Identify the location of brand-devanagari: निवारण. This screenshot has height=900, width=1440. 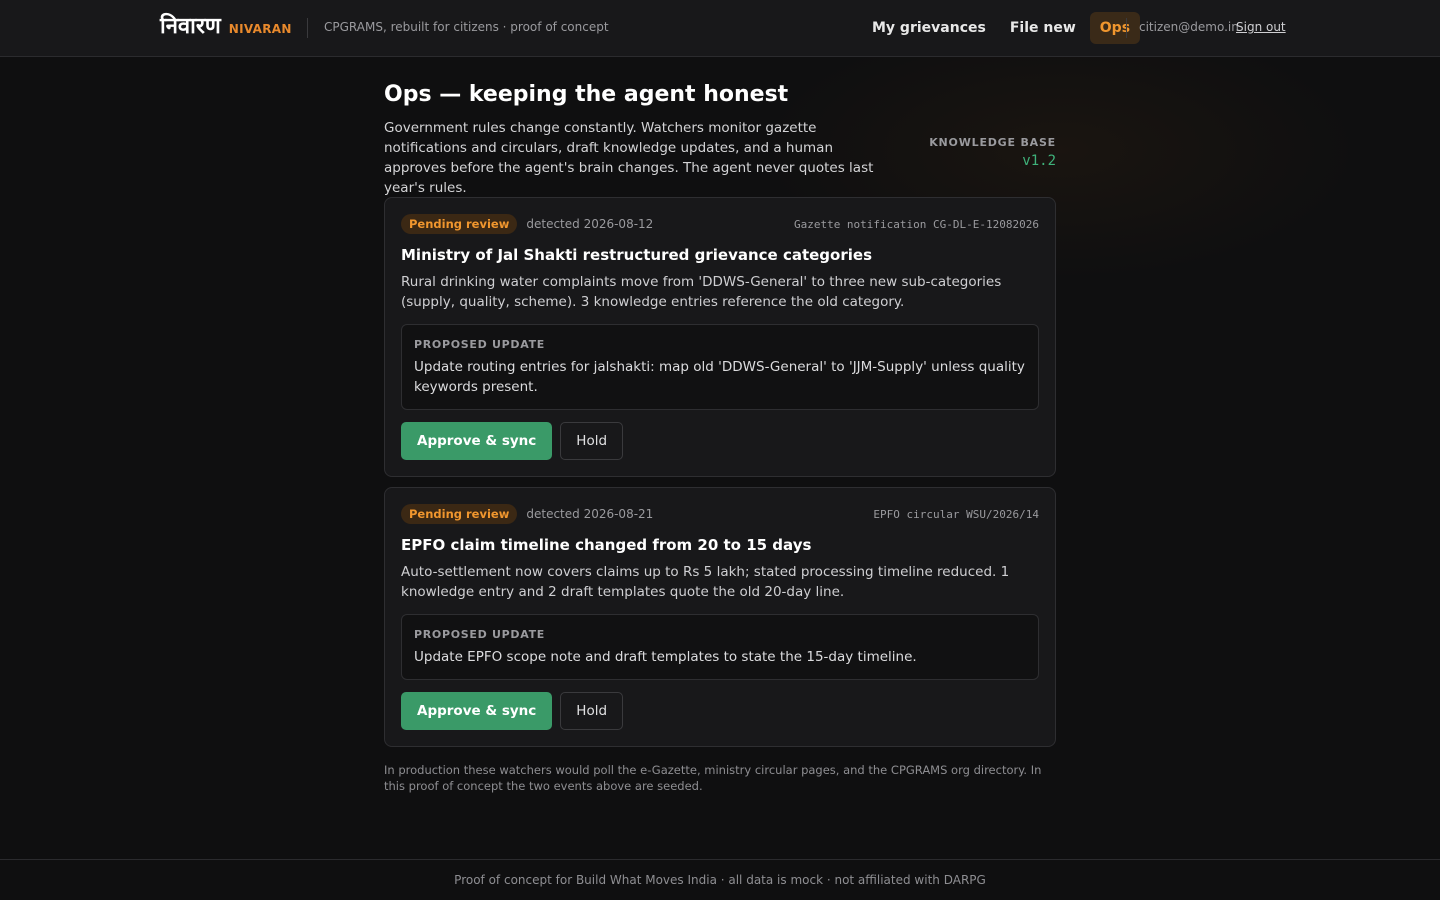
(190, 26).